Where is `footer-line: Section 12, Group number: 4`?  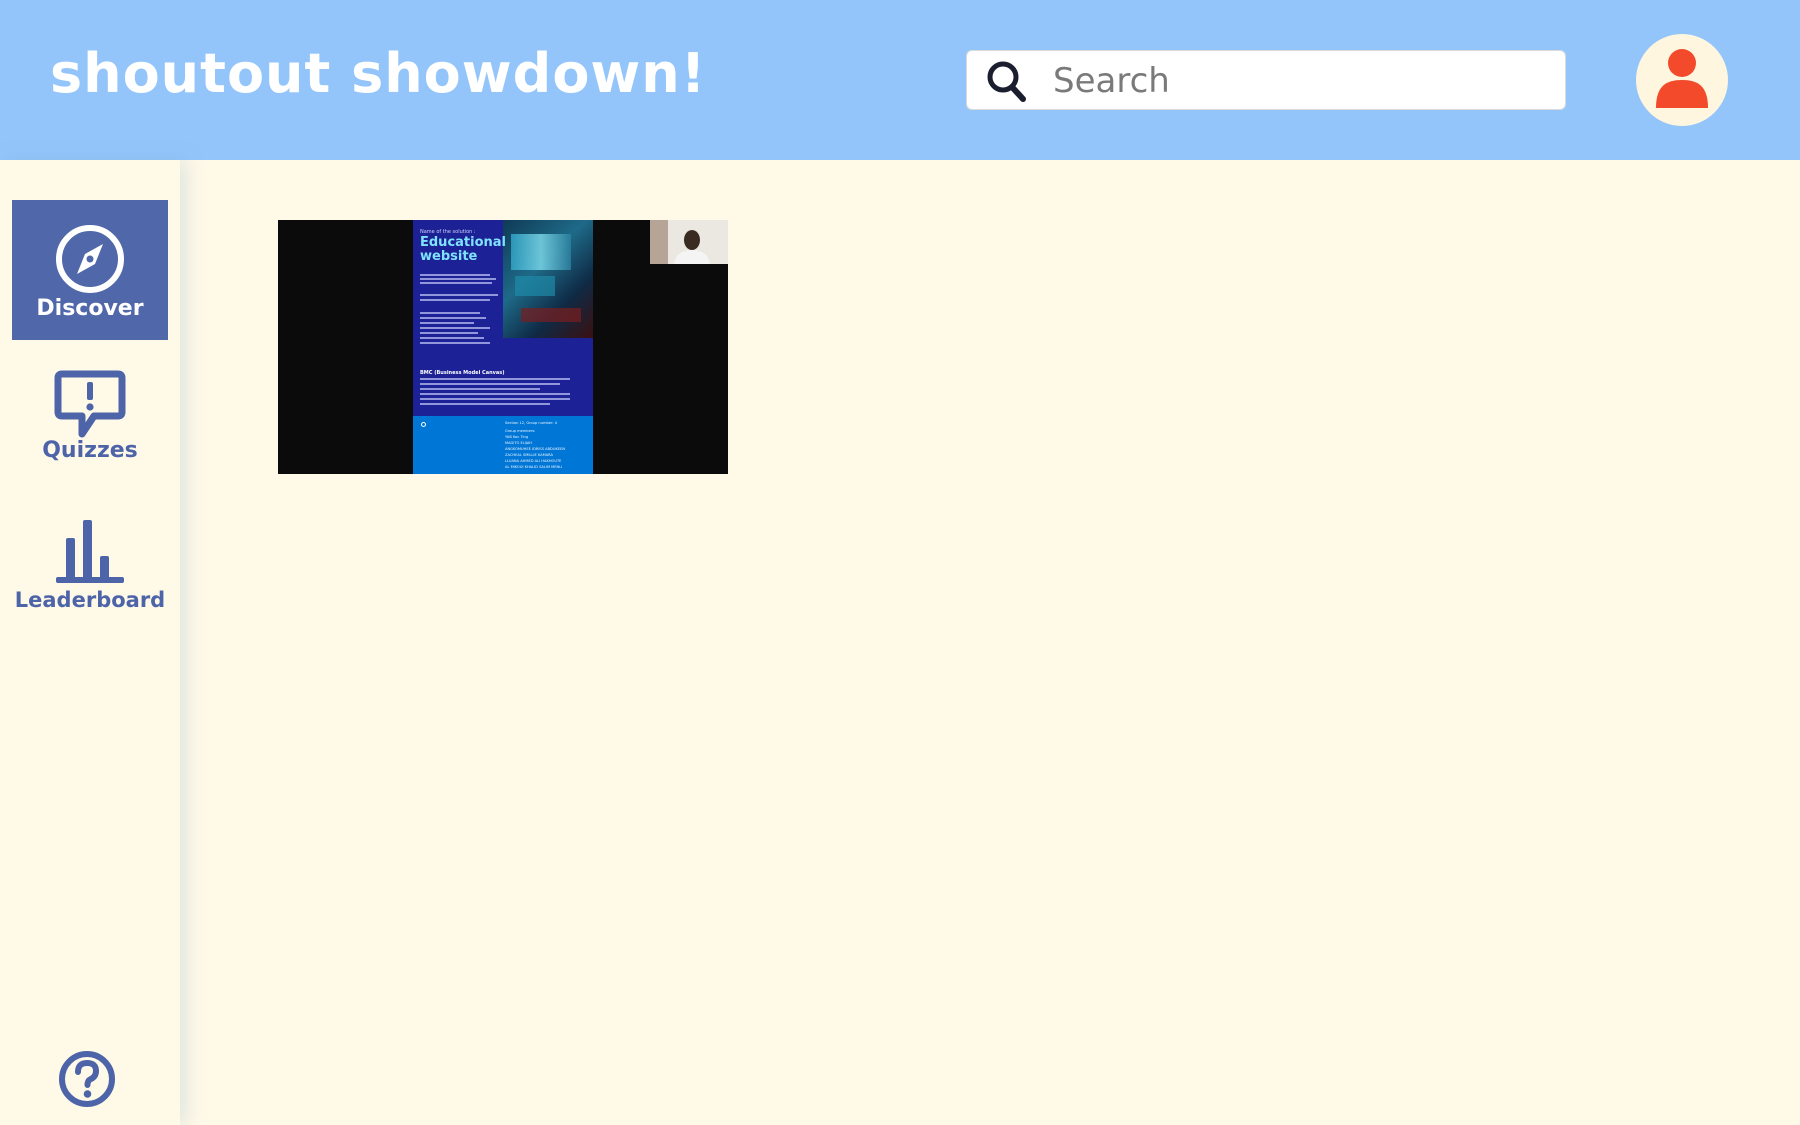
footer-line: Section 12, Group number: 4 is located at coordinates (531, 423).